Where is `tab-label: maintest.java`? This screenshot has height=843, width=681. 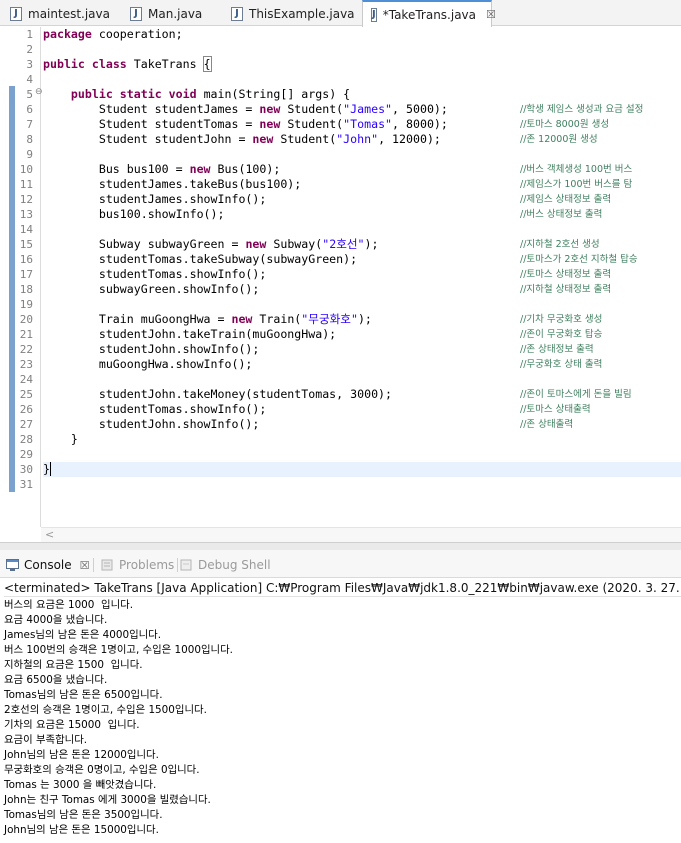
tab-label: maintest.java is located at coordinates (69, 14).